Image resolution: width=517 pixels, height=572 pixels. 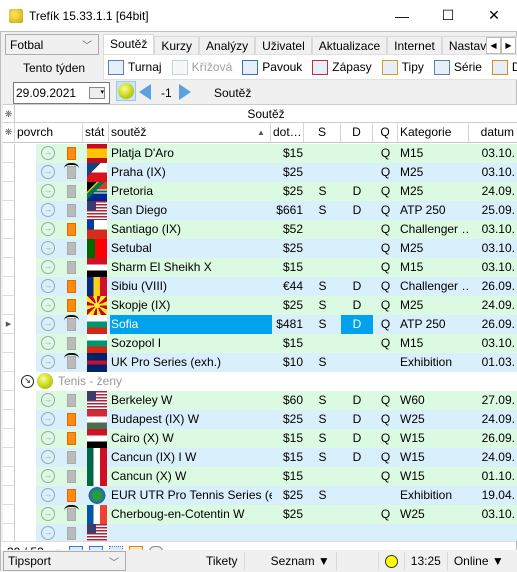 I want to click on tool-da: Da, so click(x=504, y=67).